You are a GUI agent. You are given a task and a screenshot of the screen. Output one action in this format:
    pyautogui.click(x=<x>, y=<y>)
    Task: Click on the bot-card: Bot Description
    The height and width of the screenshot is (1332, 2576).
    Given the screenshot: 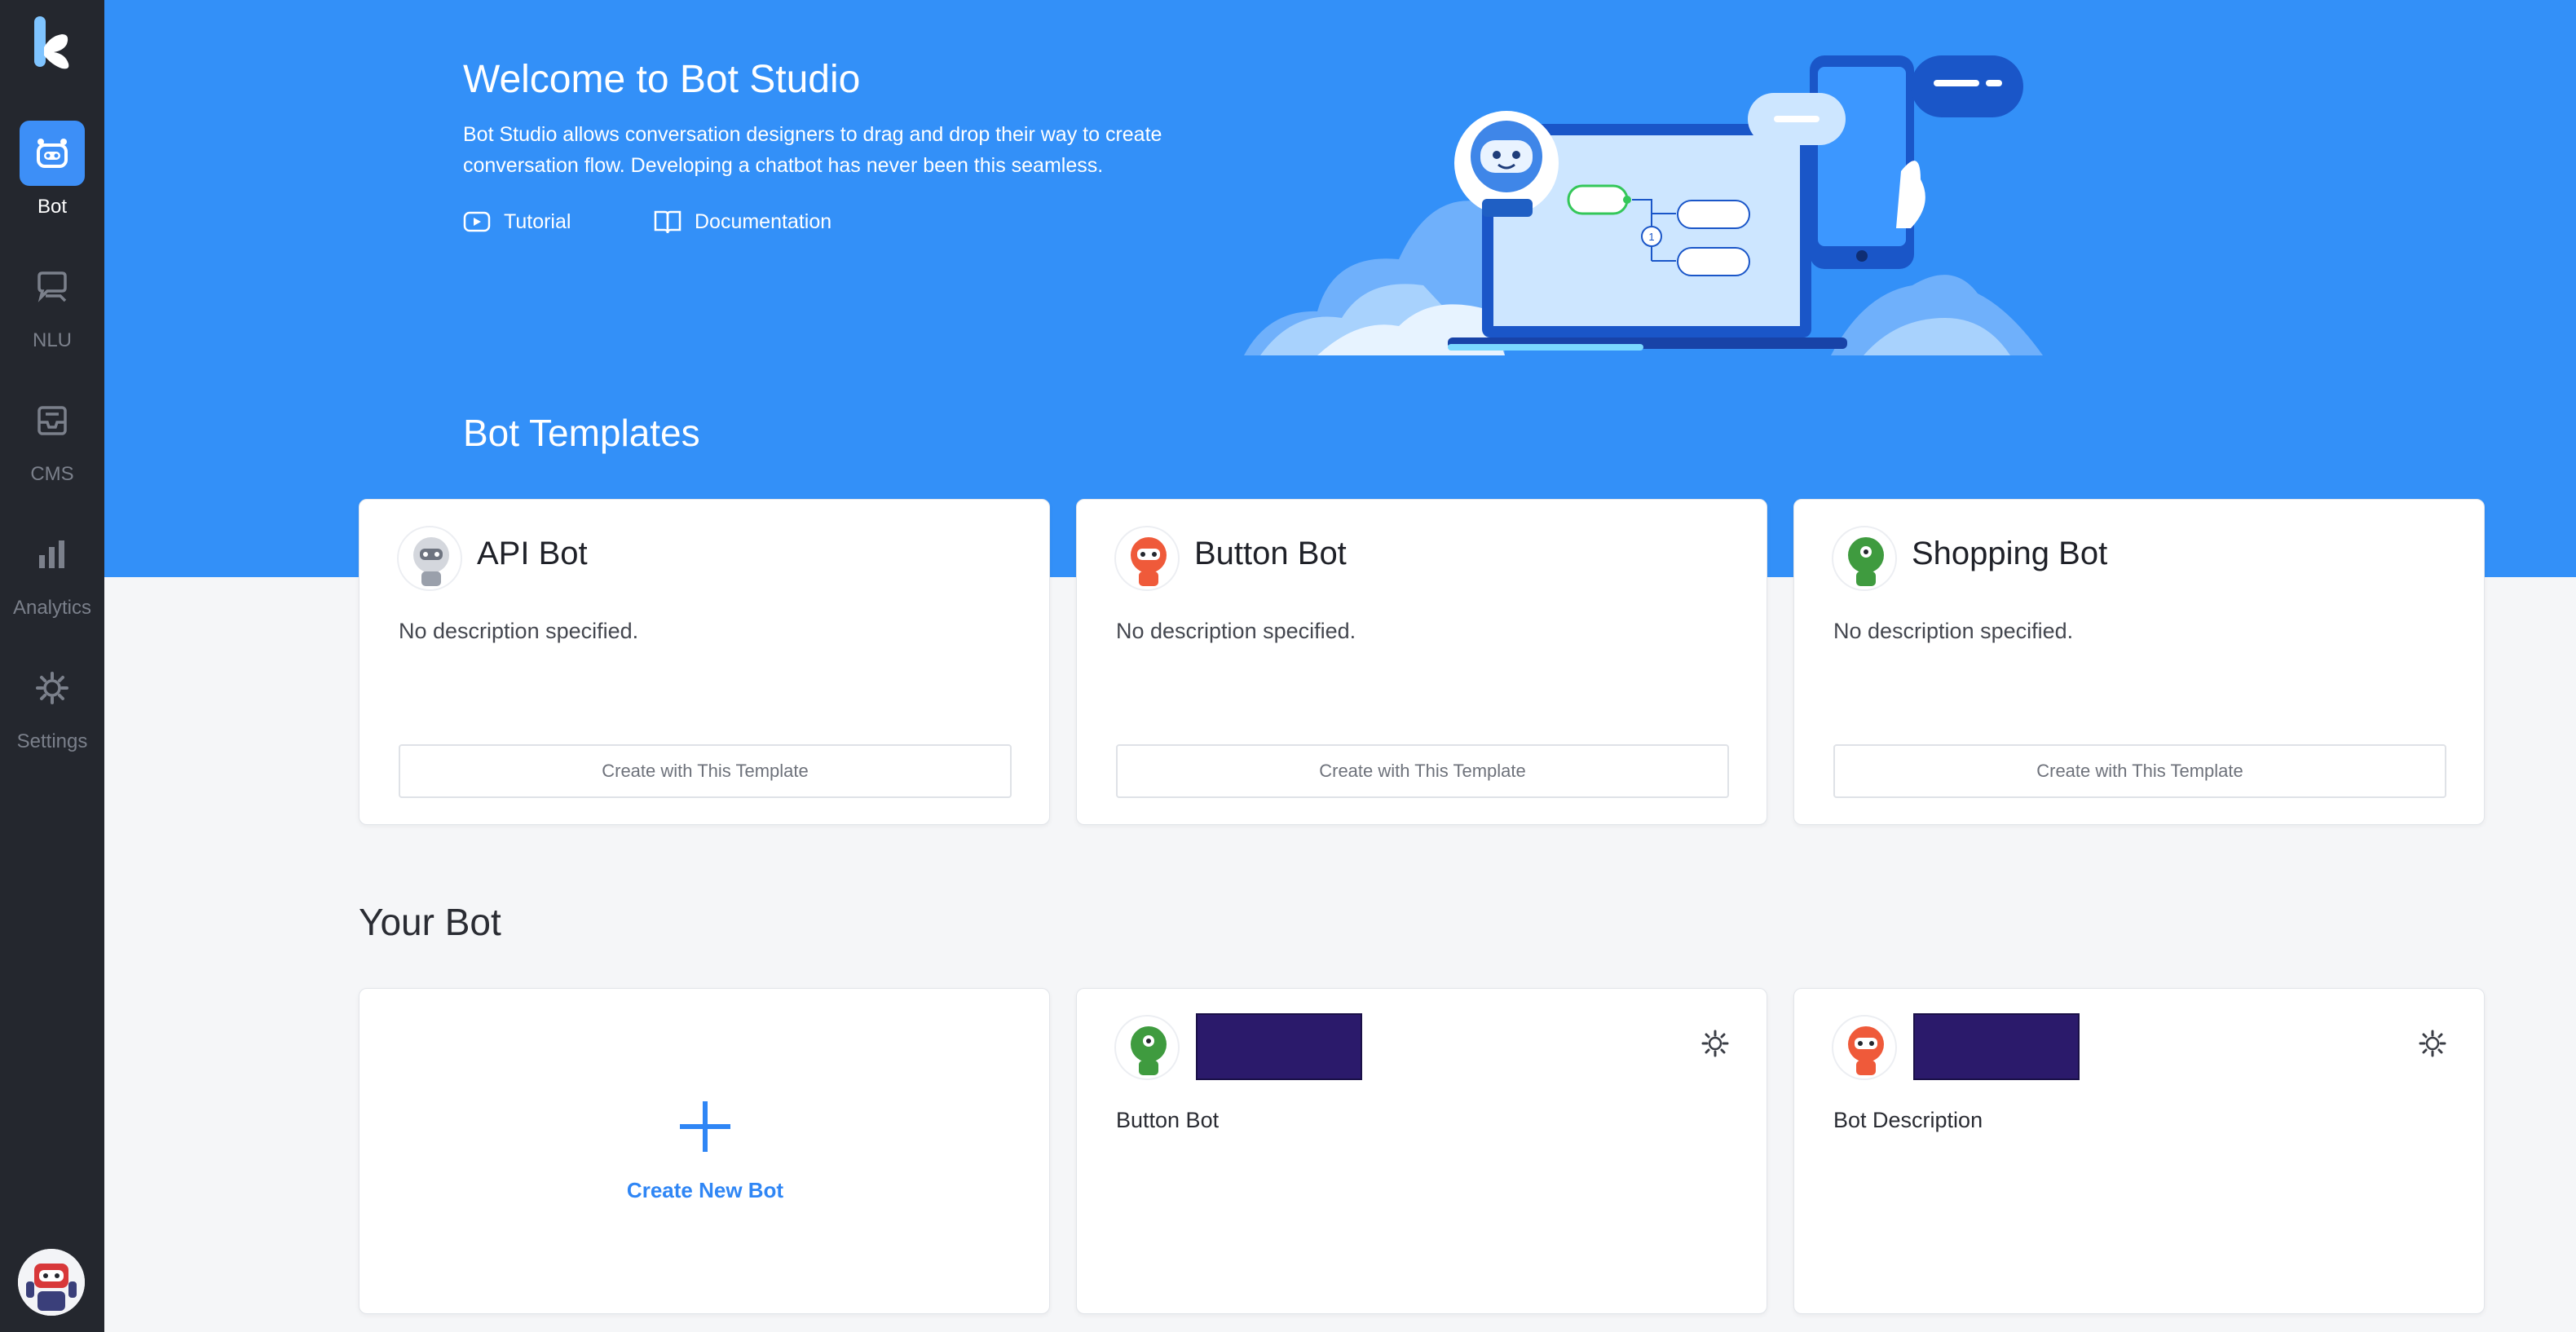 What is the action you would take?
    pyautogui.click(x=2139, y=1151)
    